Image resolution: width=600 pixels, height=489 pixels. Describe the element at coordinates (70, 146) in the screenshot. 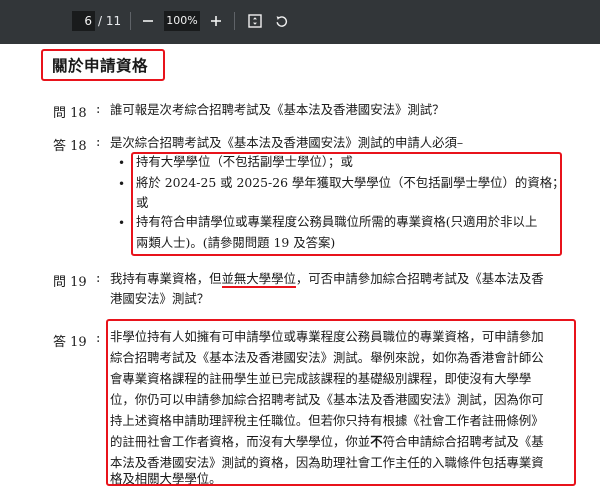

I see `answer-18-label: 答 18` at that location.